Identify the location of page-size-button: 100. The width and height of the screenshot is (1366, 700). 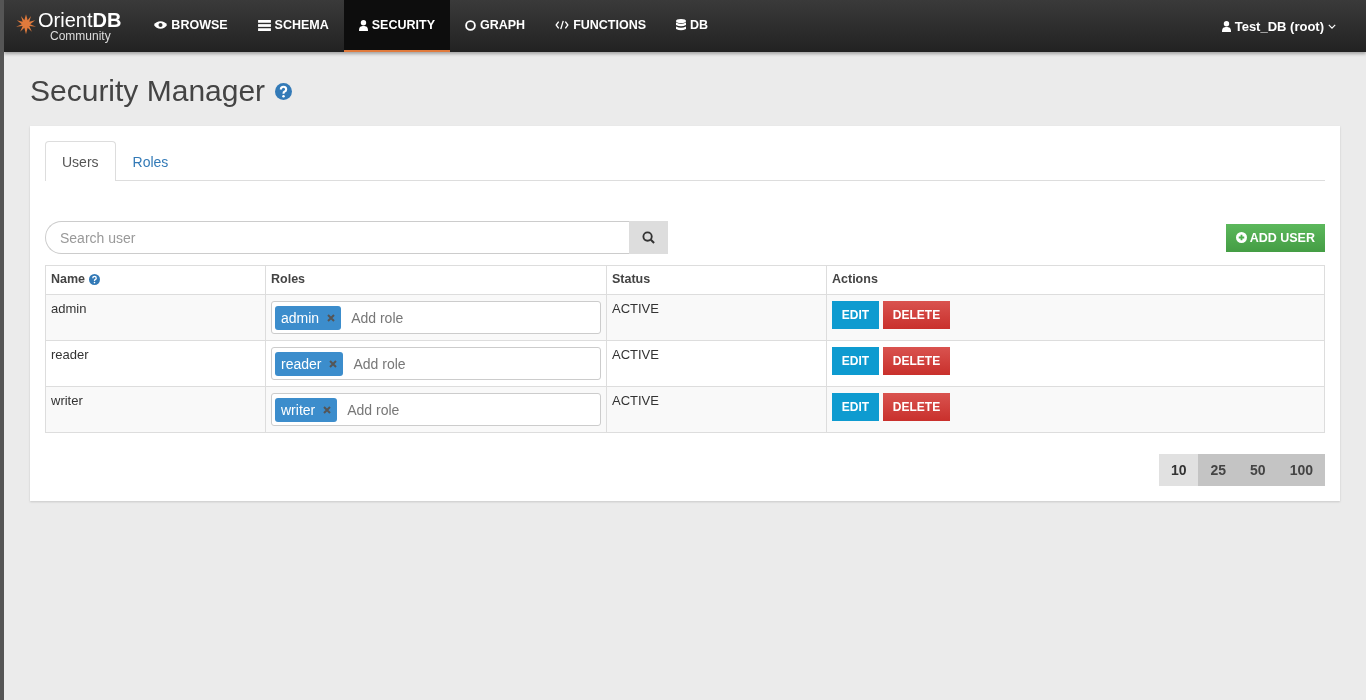
(1301, 470).